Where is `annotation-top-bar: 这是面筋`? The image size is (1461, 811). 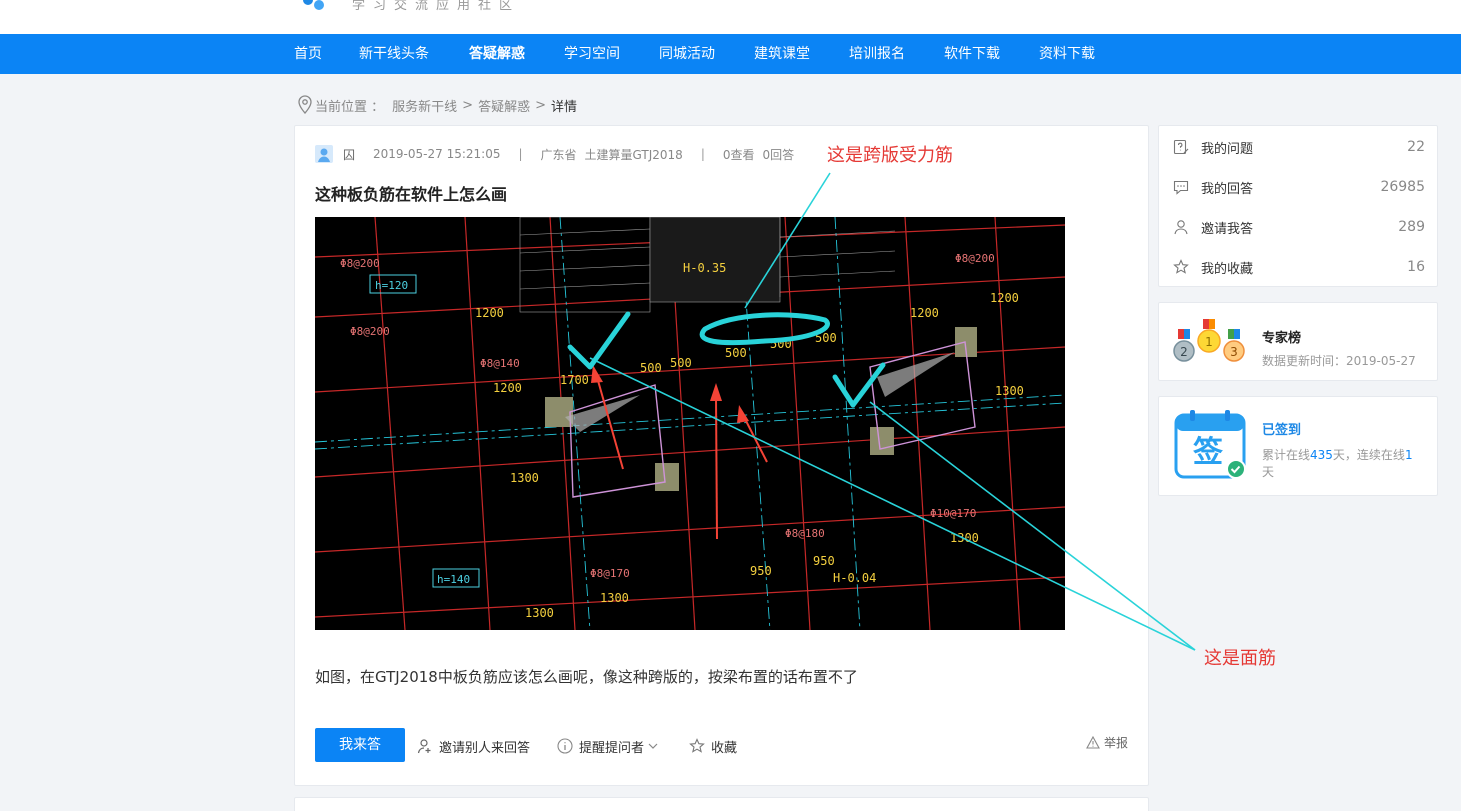 annotation-top-bar: 这是面筋 is located at coordinates (1240, 658).